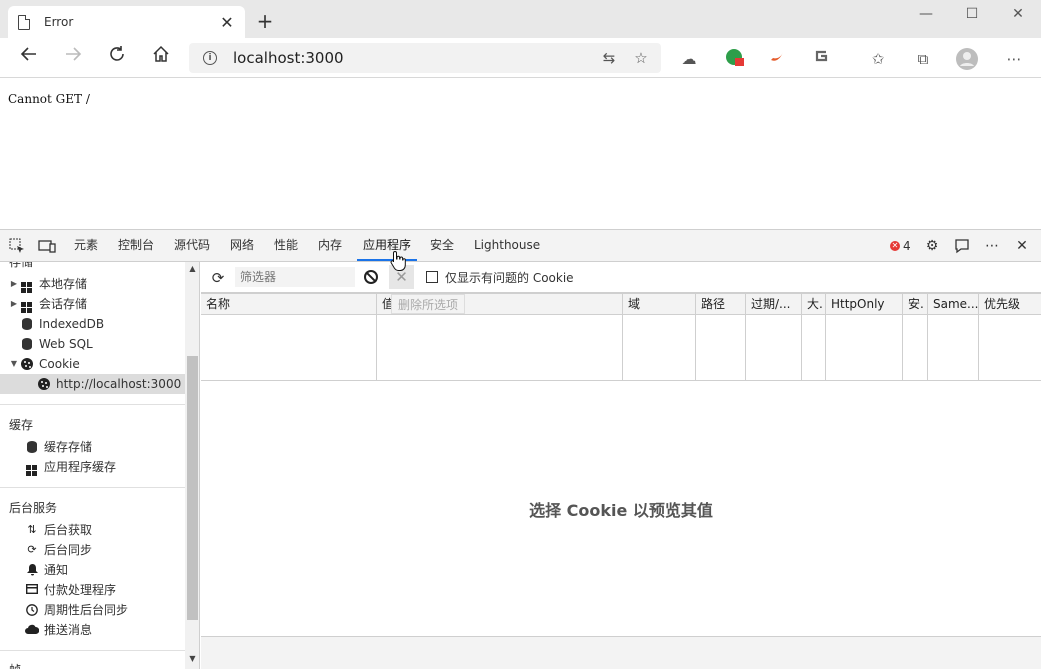 The width and height of the screenshot is (1041, 669). Describe the element at coordinates (21, 425) in the screenshot. I see `cache-heading: 缓存` at that location.